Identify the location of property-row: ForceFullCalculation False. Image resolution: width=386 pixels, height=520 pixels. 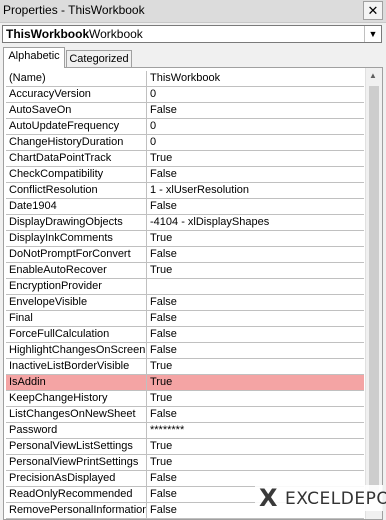
(185, 335).